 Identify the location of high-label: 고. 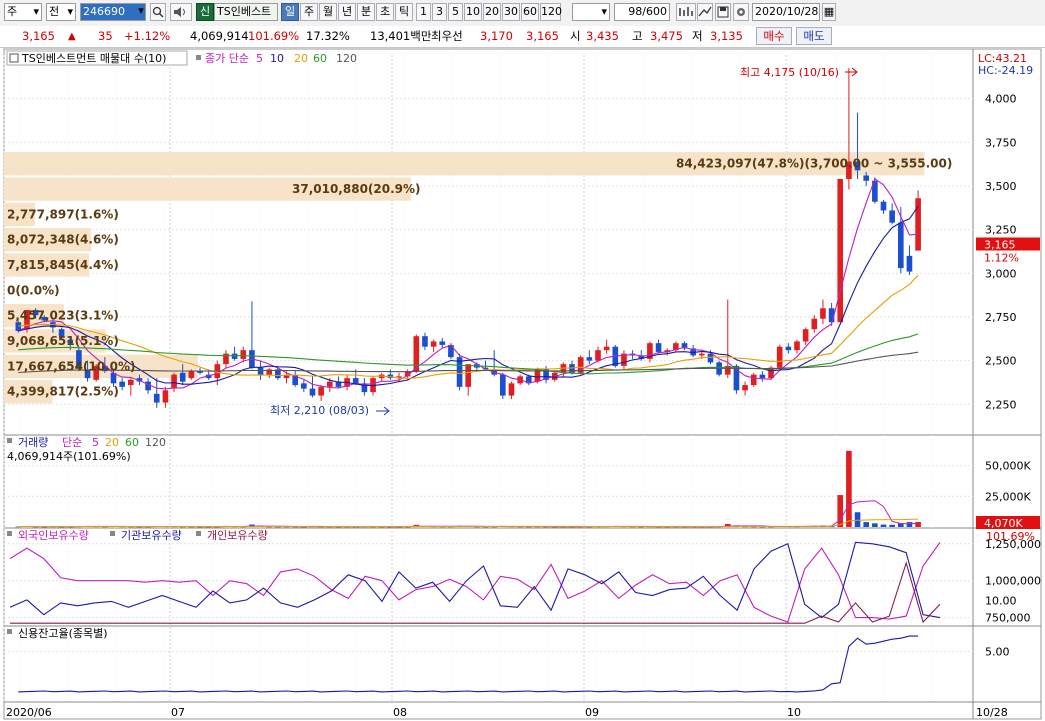
(637, 36).